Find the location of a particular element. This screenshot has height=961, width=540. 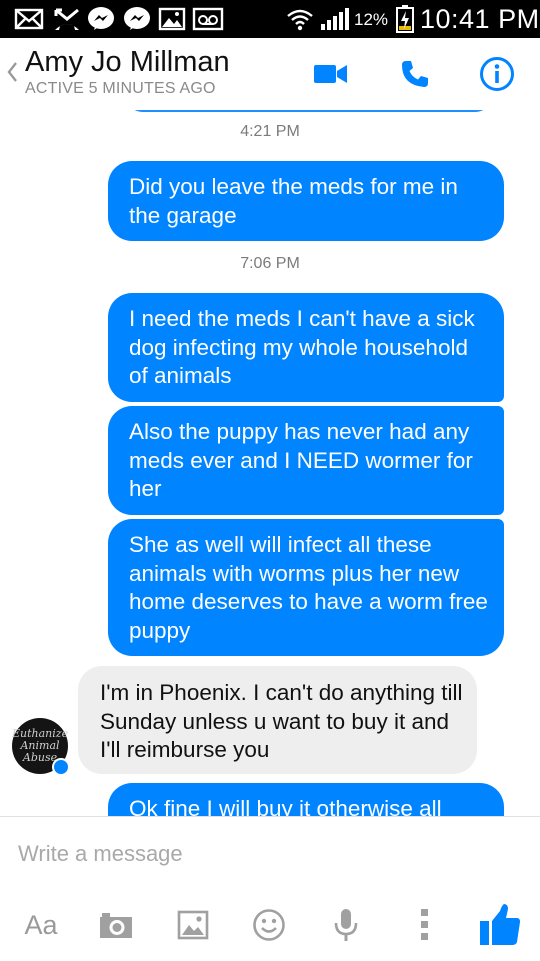

like-button is located at coordinates (500, 924).